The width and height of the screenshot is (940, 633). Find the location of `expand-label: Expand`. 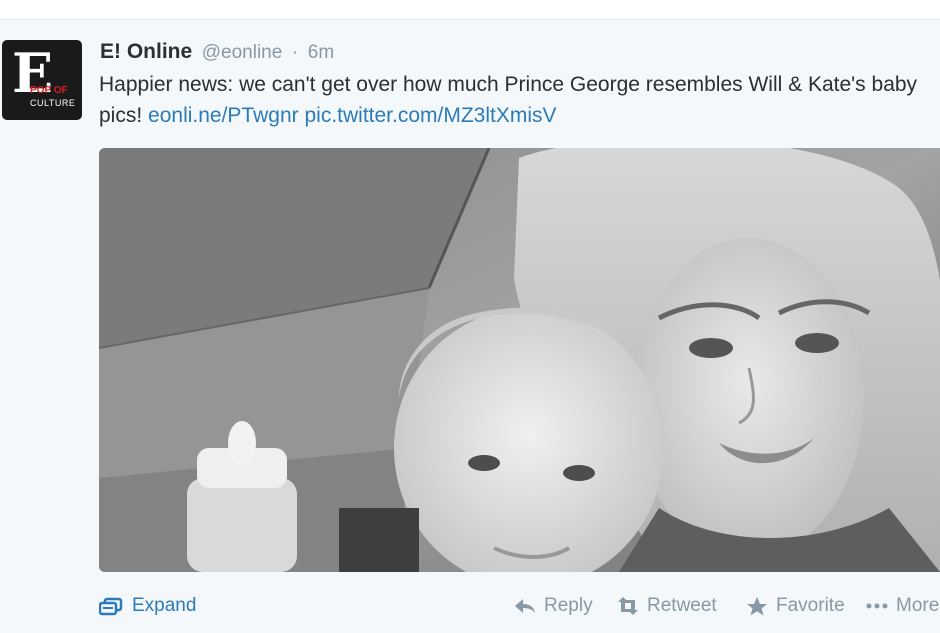

expand-label: Expand is located at coordinates (164, 605).